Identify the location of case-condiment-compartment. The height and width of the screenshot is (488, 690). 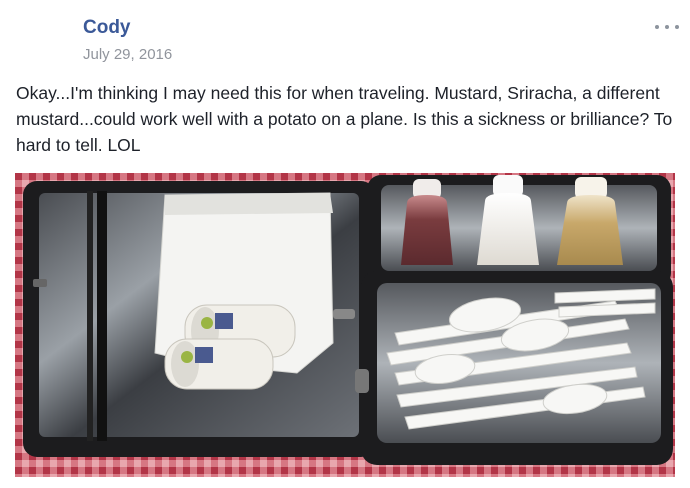
(519, 231).